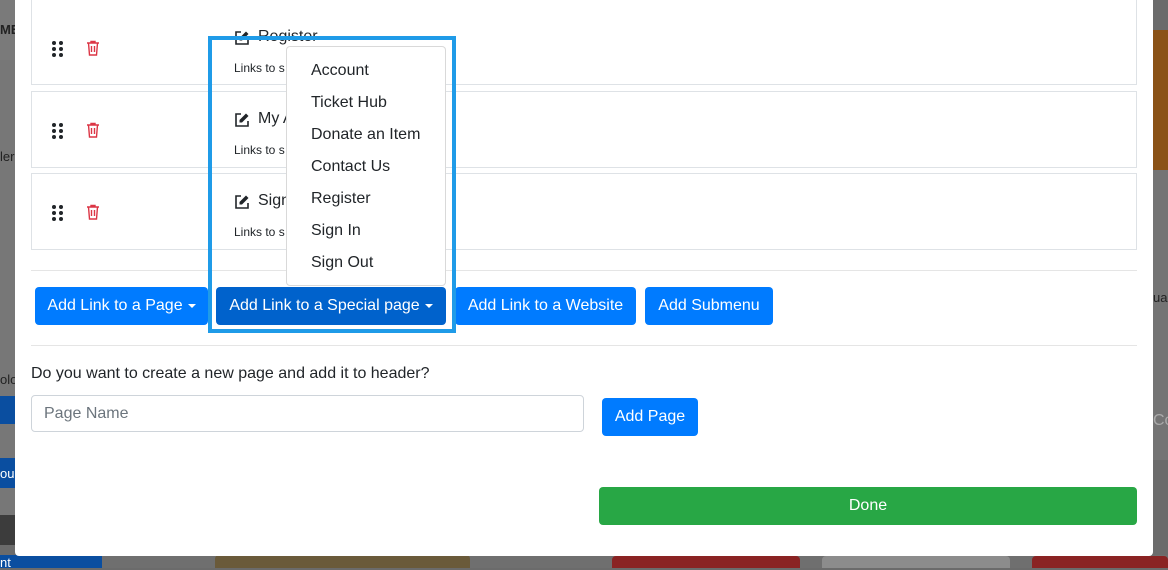 The height and width of the screenshot is (570, 1168). I want to click on add-link-to-page-button: Add Link to a Page, so click(121, 306).